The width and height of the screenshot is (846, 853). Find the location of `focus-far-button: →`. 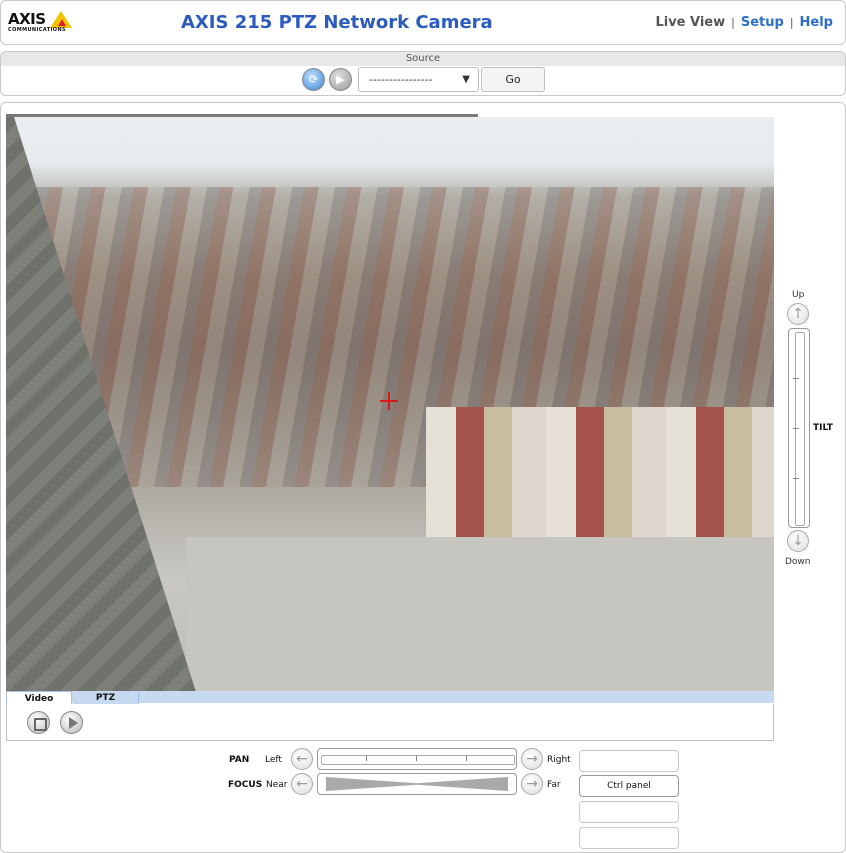

focus-far-button: → is located at coordinates (532, 784).